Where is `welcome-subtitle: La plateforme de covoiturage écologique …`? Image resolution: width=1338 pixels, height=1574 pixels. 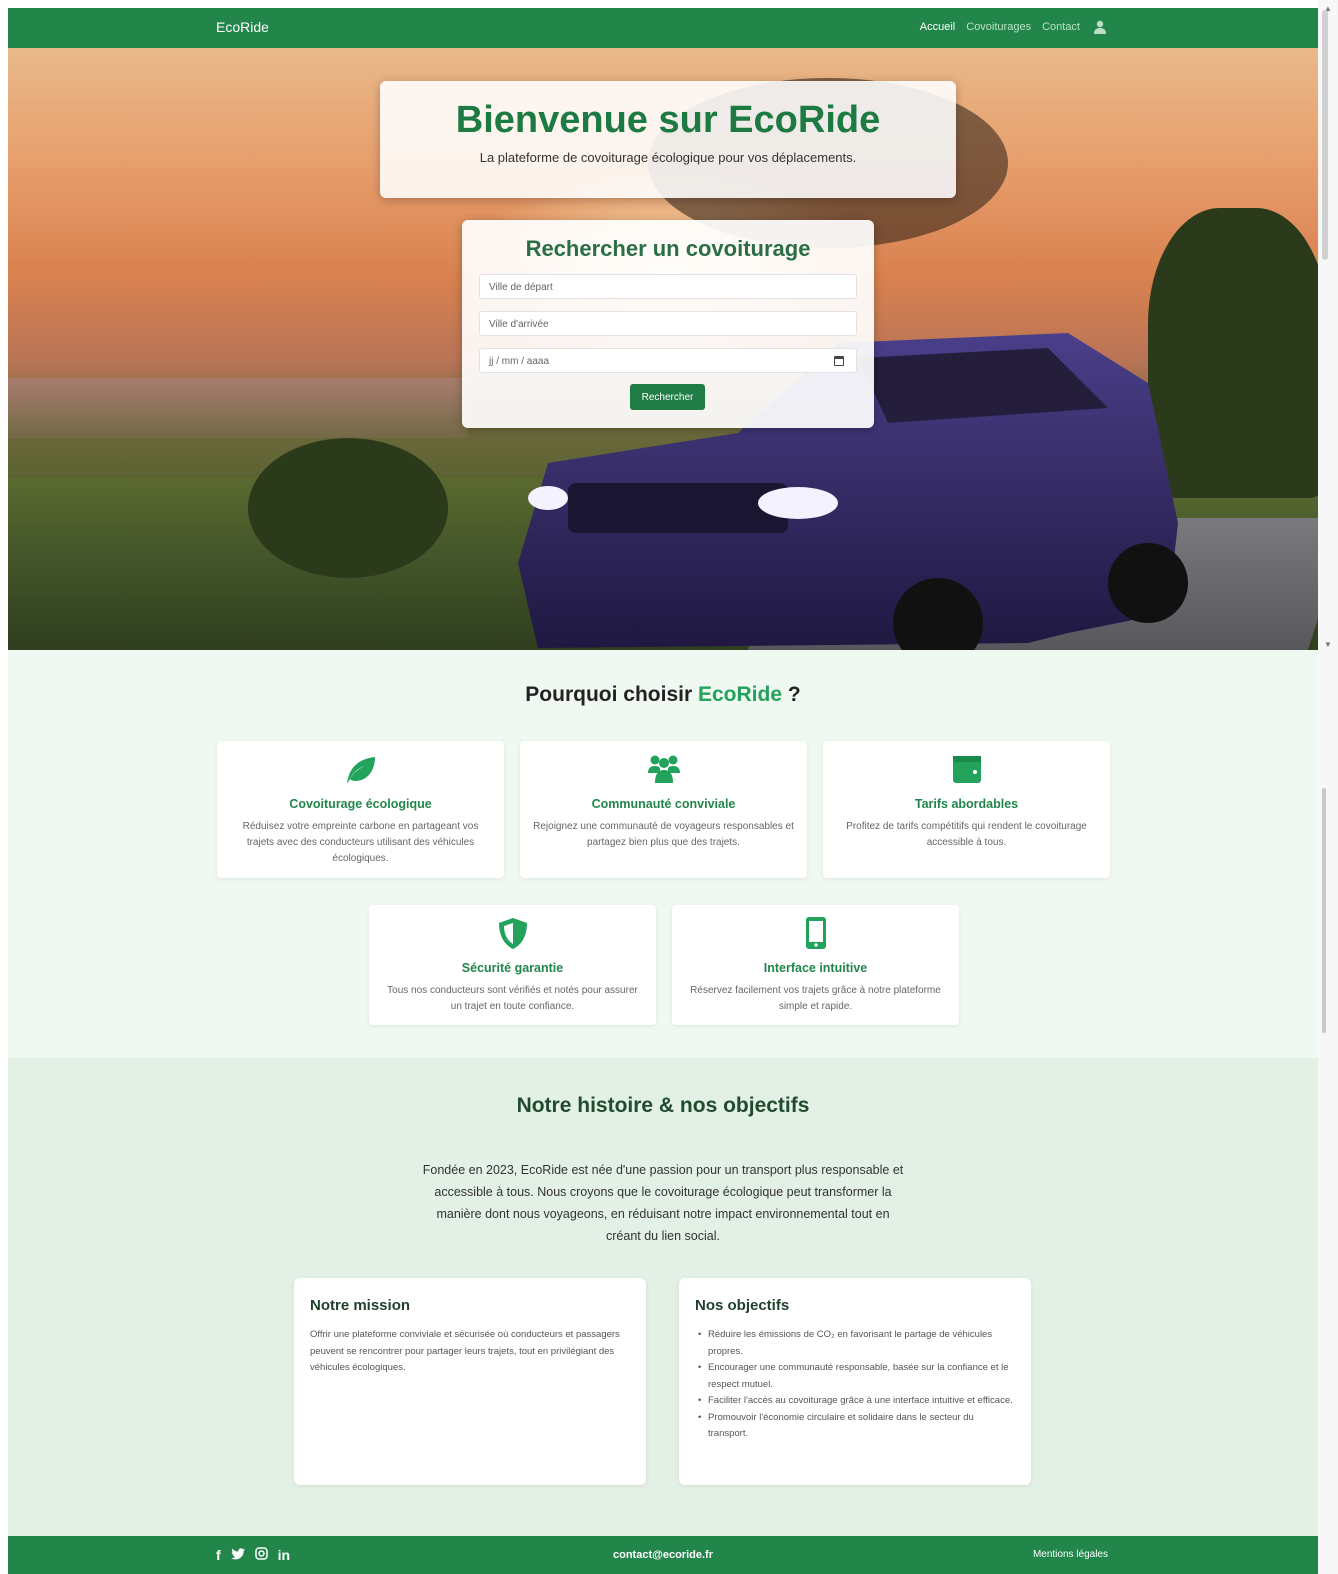
welcome-subtitle: La plateforme de covoiturage écologique … is located at coordinates (668, 157).